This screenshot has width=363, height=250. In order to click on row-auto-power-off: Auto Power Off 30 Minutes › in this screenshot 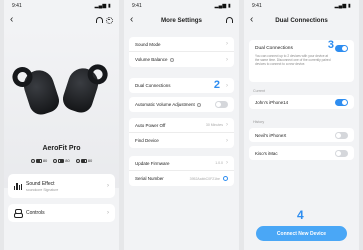, I will do `click(181, 125)`.